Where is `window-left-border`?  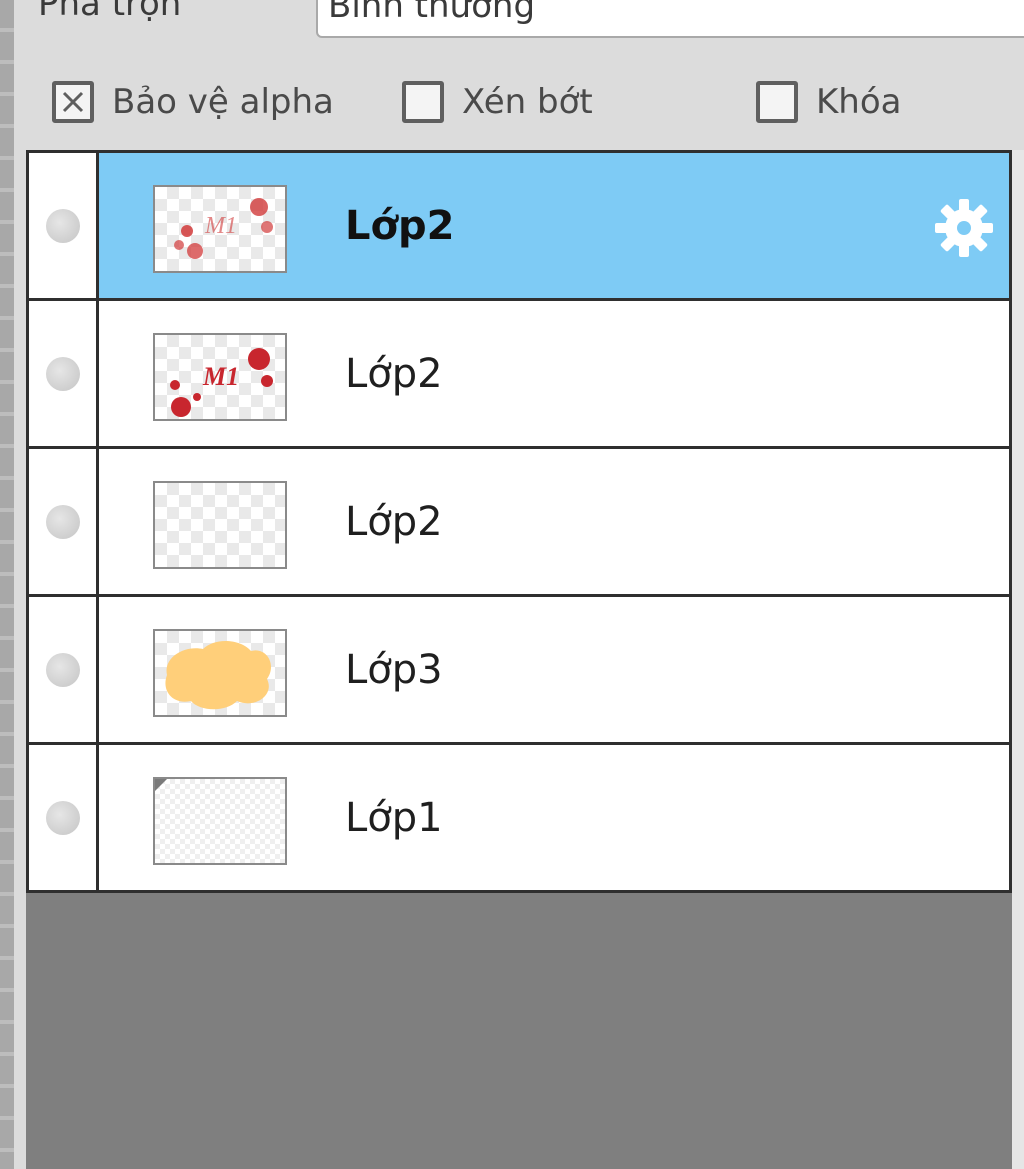
window-left-border is located at coordinates (7, 584).